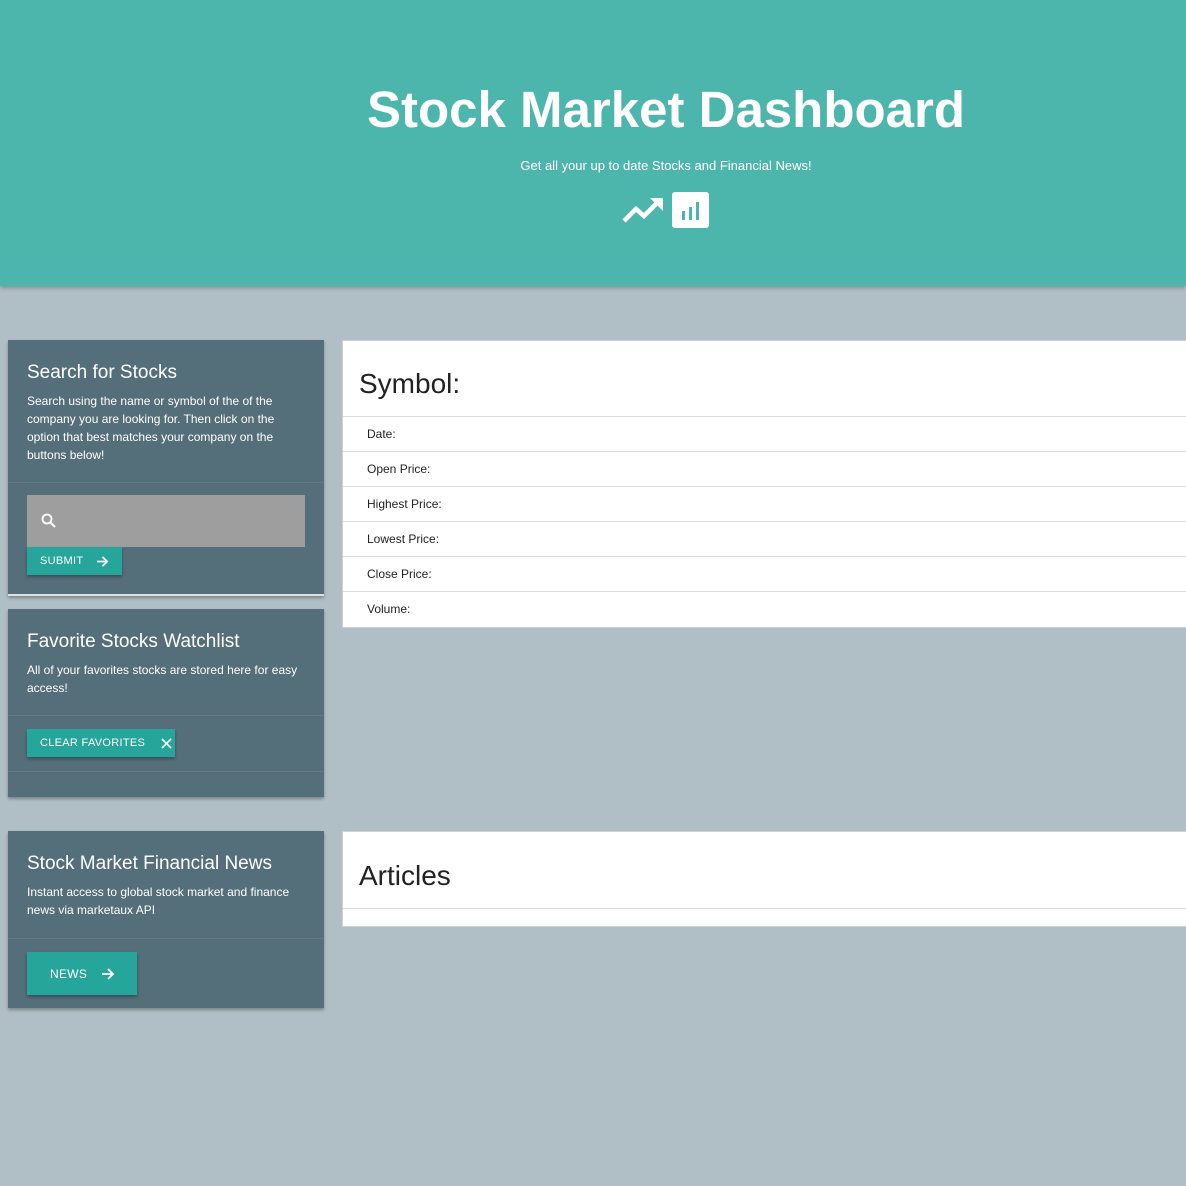 The height and width of the screenshot is (1186, 1186). Describe the element at coordinates (690, 210) in the screenshot. I see `bar-chart-icon` at that location.